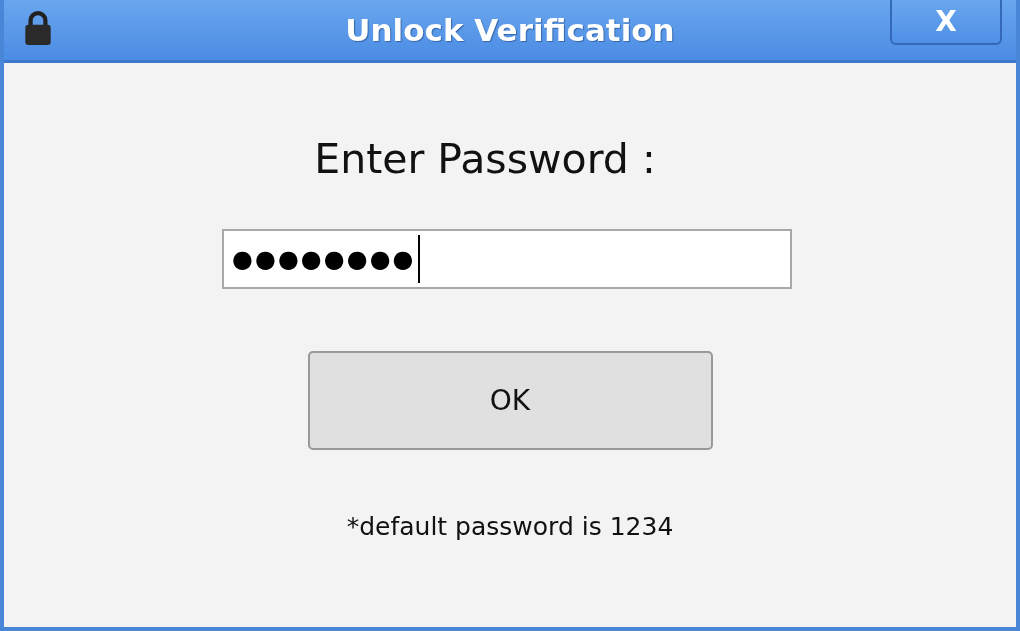 This screenshot has height=631, width=1020. What do you see at coordinates (510, 30) in the screenshot?
I see `window-title: Unlock Verification` at bounding box center [510, 30].